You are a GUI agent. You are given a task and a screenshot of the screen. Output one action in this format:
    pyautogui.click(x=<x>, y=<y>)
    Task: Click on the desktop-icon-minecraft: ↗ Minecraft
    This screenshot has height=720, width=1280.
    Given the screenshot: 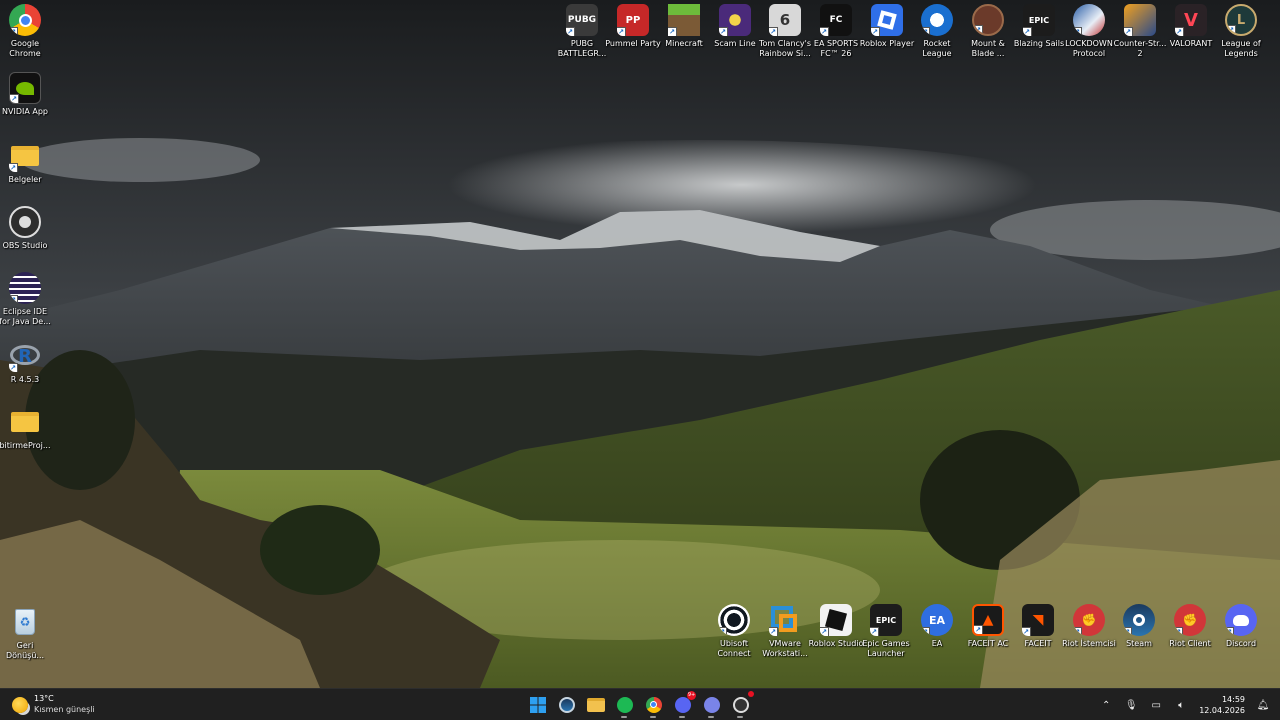 What is the action you would take?
    pyautogui.click(x=684, y=26)
    